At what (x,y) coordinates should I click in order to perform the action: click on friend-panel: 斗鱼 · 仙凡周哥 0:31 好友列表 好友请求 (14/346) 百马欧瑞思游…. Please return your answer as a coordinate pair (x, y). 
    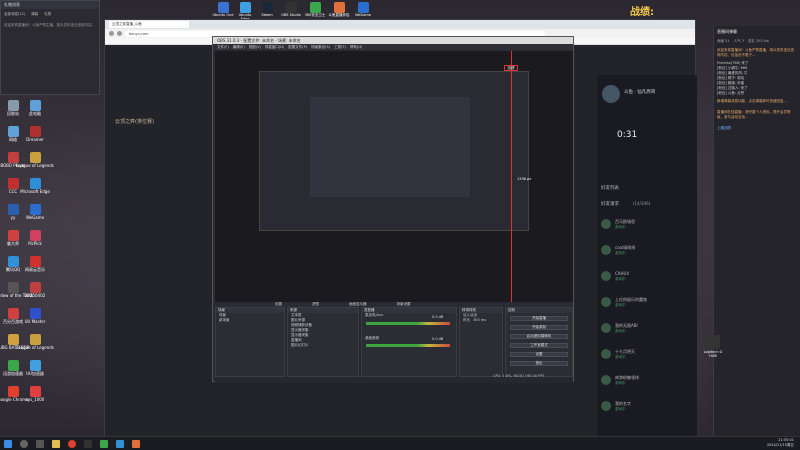
    Looking at the image, I should click on (647, 260).